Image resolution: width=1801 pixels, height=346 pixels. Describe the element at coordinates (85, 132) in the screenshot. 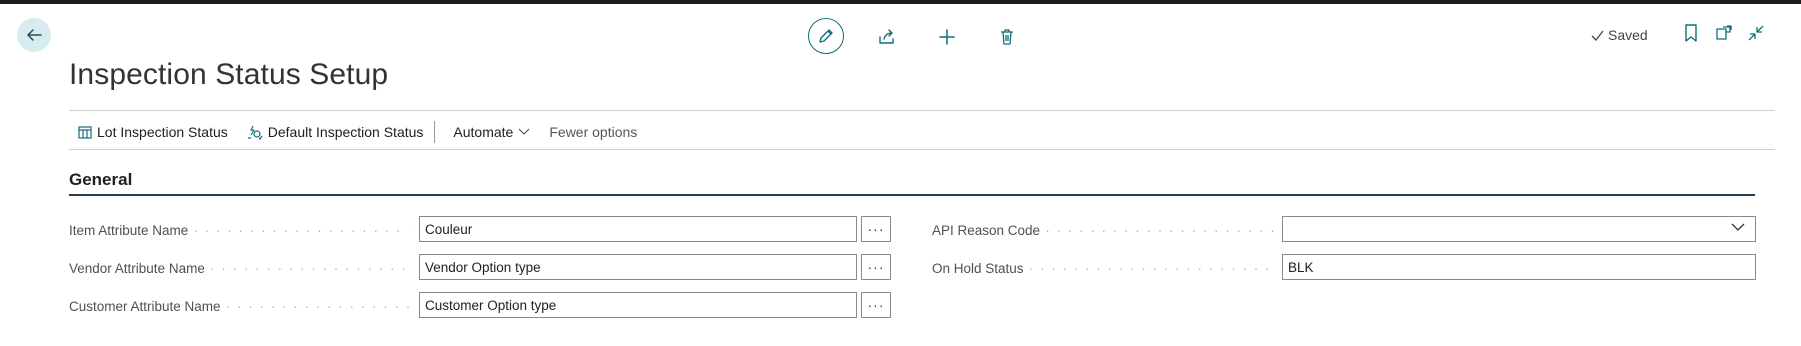

I see `table-icon` at that location.